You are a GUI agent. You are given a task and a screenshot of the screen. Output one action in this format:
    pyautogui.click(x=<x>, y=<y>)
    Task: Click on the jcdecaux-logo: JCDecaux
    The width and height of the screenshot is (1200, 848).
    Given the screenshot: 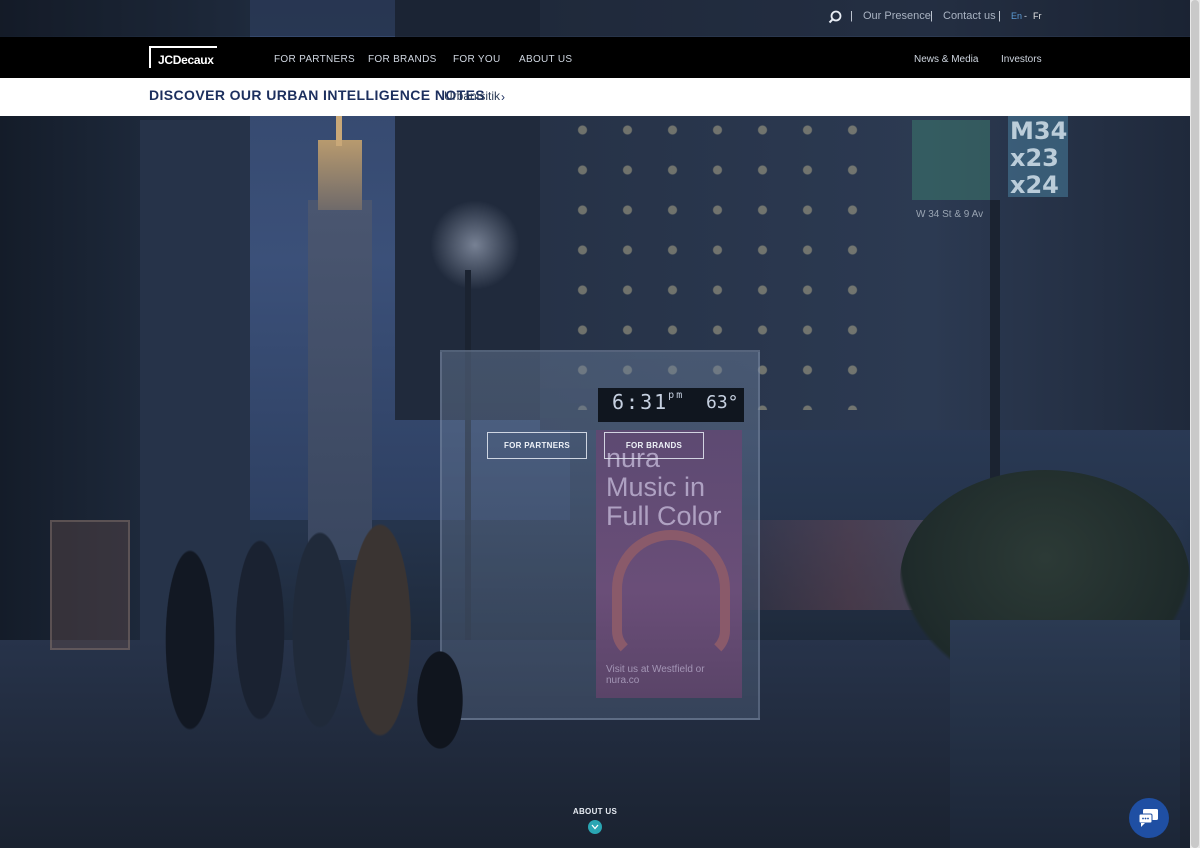 What is the action you would take?
    pyautogui.click(x=183, y=57)
    